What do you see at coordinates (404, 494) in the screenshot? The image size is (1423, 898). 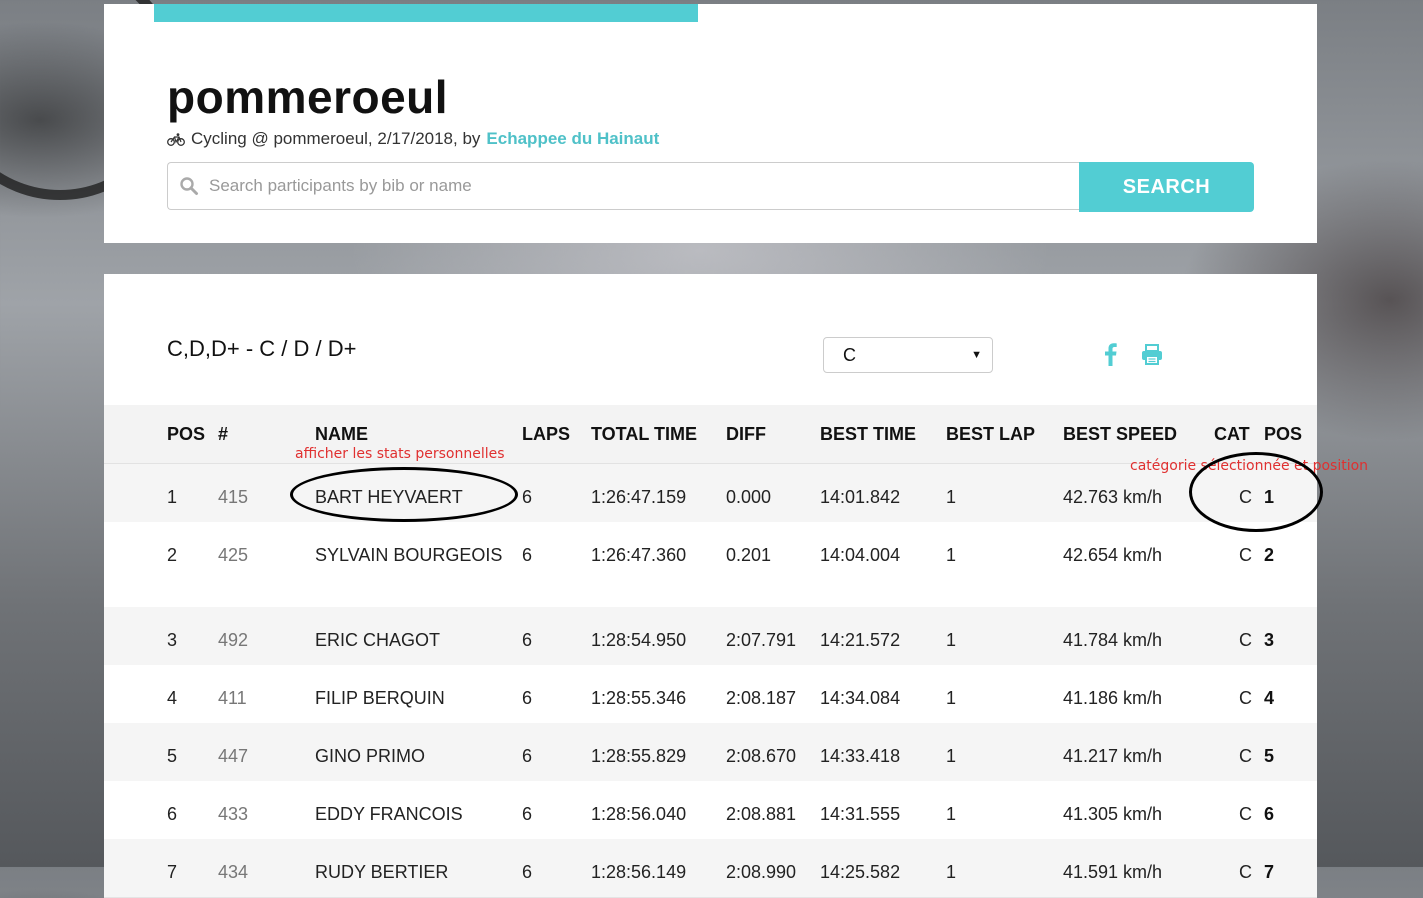 I see `annotation-ellipse-name` at bounding box center [404, 494].